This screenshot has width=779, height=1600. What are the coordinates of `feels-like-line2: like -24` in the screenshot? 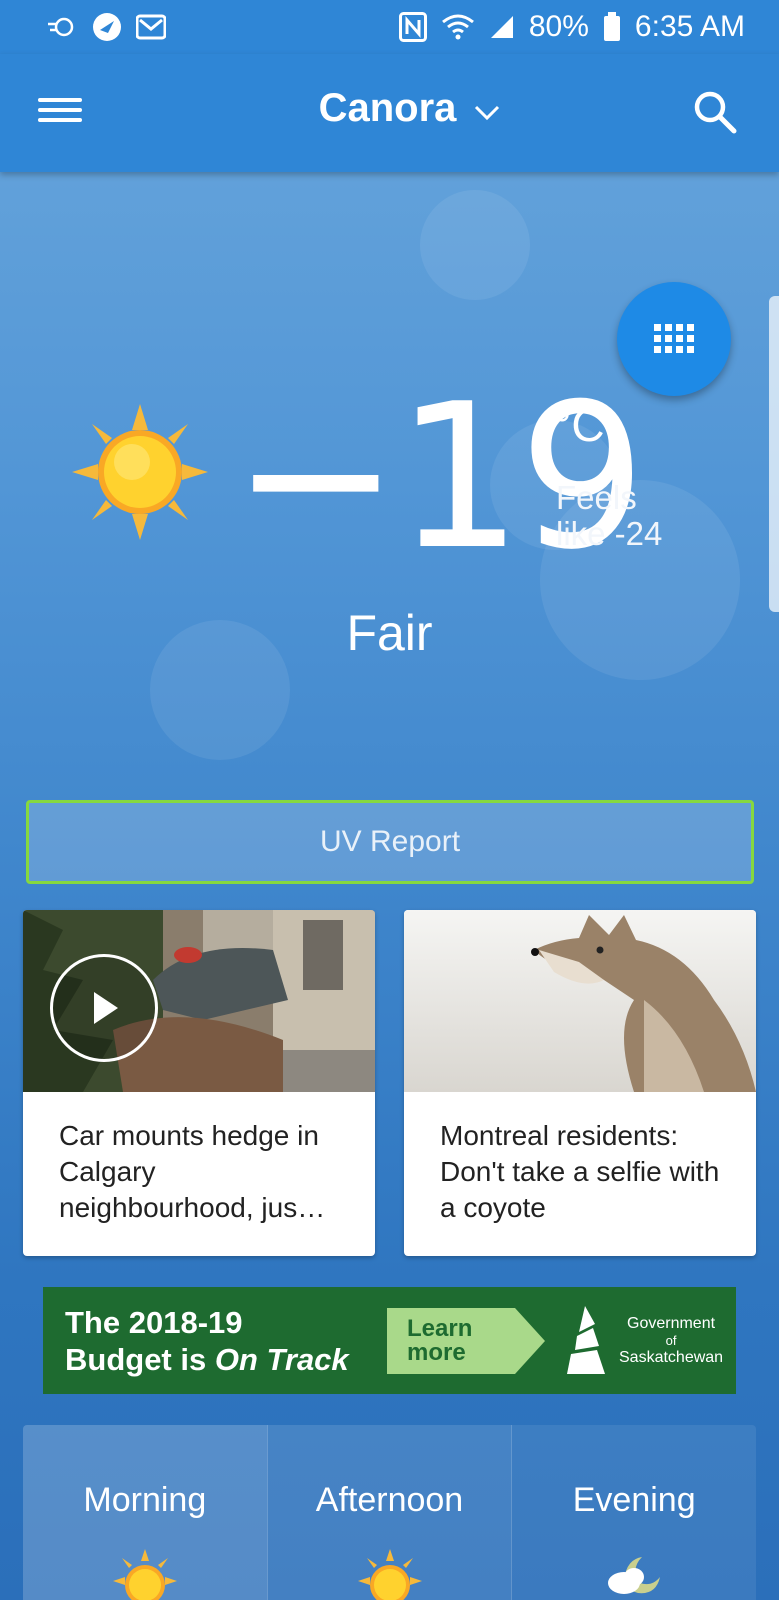 It's located at (609, 533).